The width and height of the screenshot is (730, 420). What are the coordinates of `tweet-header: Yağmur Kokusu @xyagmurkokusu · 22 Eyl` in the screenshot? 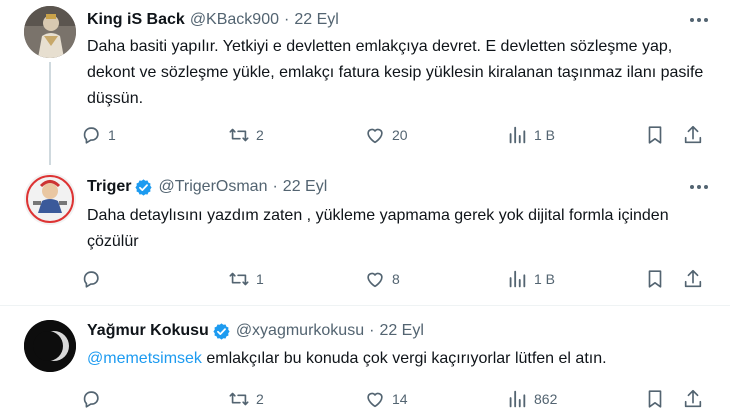 It's located at (255, 331).